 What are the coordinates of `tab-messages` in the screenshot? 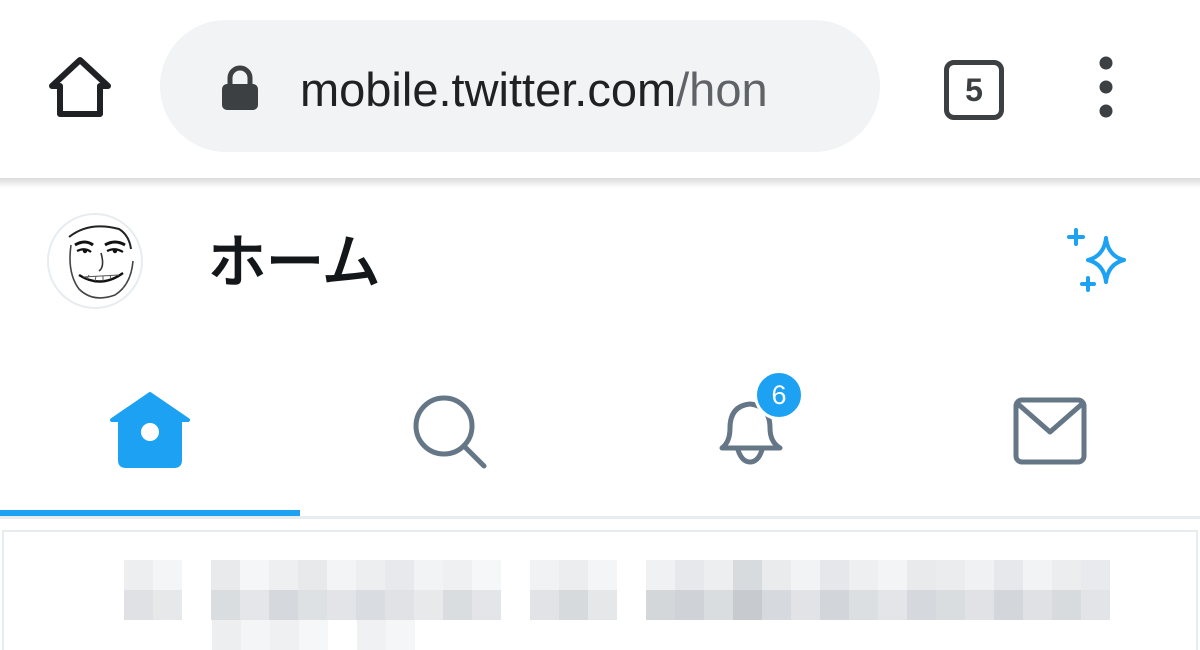 It's located at (1050, 433).